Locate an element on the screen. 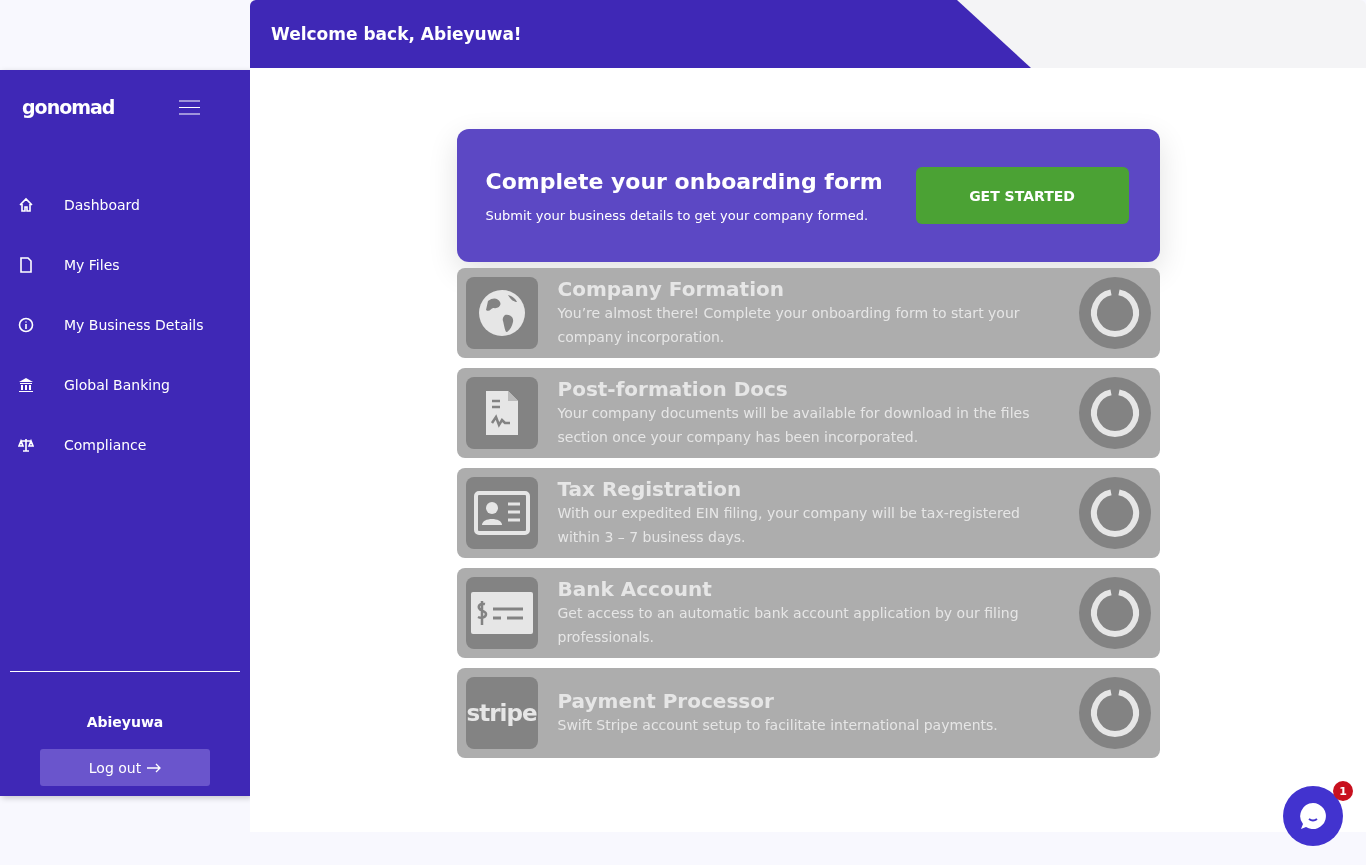  chat-bubble-icon is located at coordinates (1313, 816).